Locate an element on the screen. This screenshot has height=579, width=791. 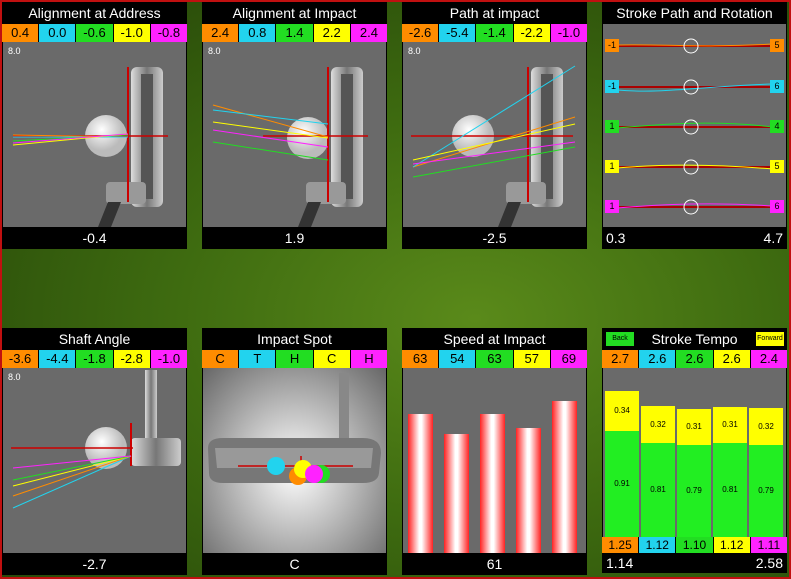
value-chip: -2.8 is located at coordinates (131, 359).